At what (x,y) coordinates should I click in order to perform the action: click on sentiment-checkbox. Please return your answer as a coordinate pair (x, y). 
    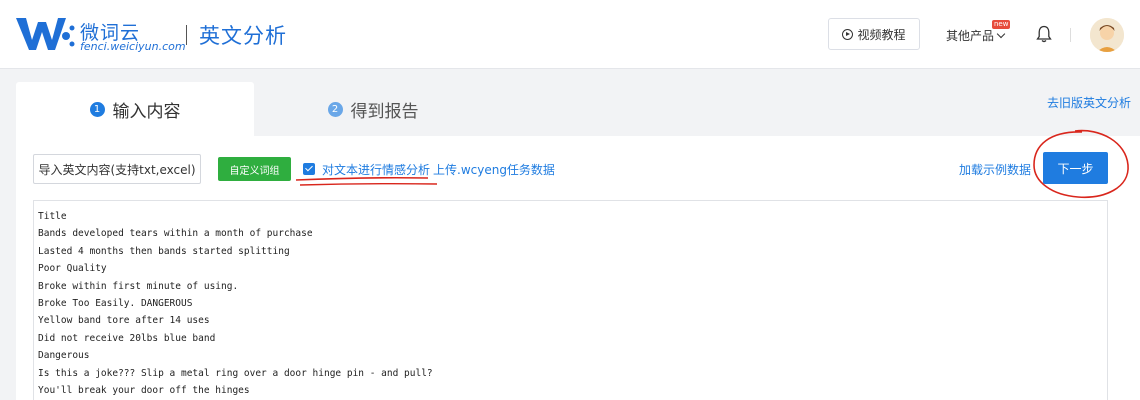
    Looking at the image, I should click on (309, 169).